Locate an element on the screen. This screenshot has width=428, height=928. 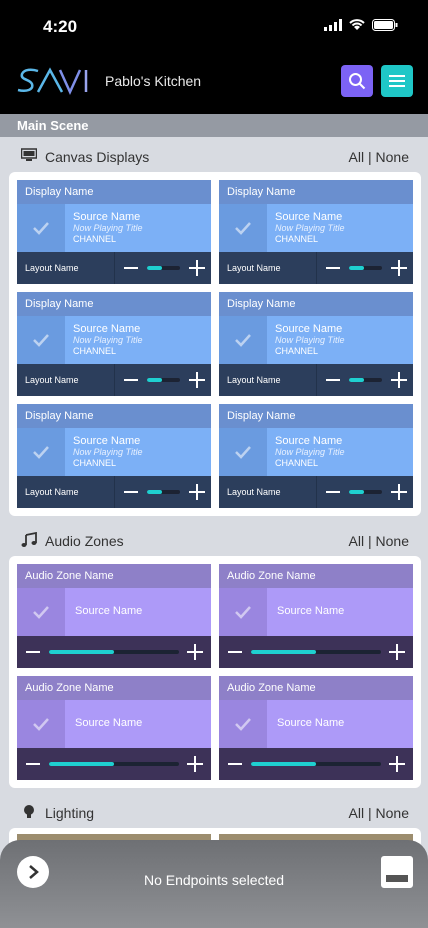
audio-all-none: All | None is located at coordinates (379, 541).